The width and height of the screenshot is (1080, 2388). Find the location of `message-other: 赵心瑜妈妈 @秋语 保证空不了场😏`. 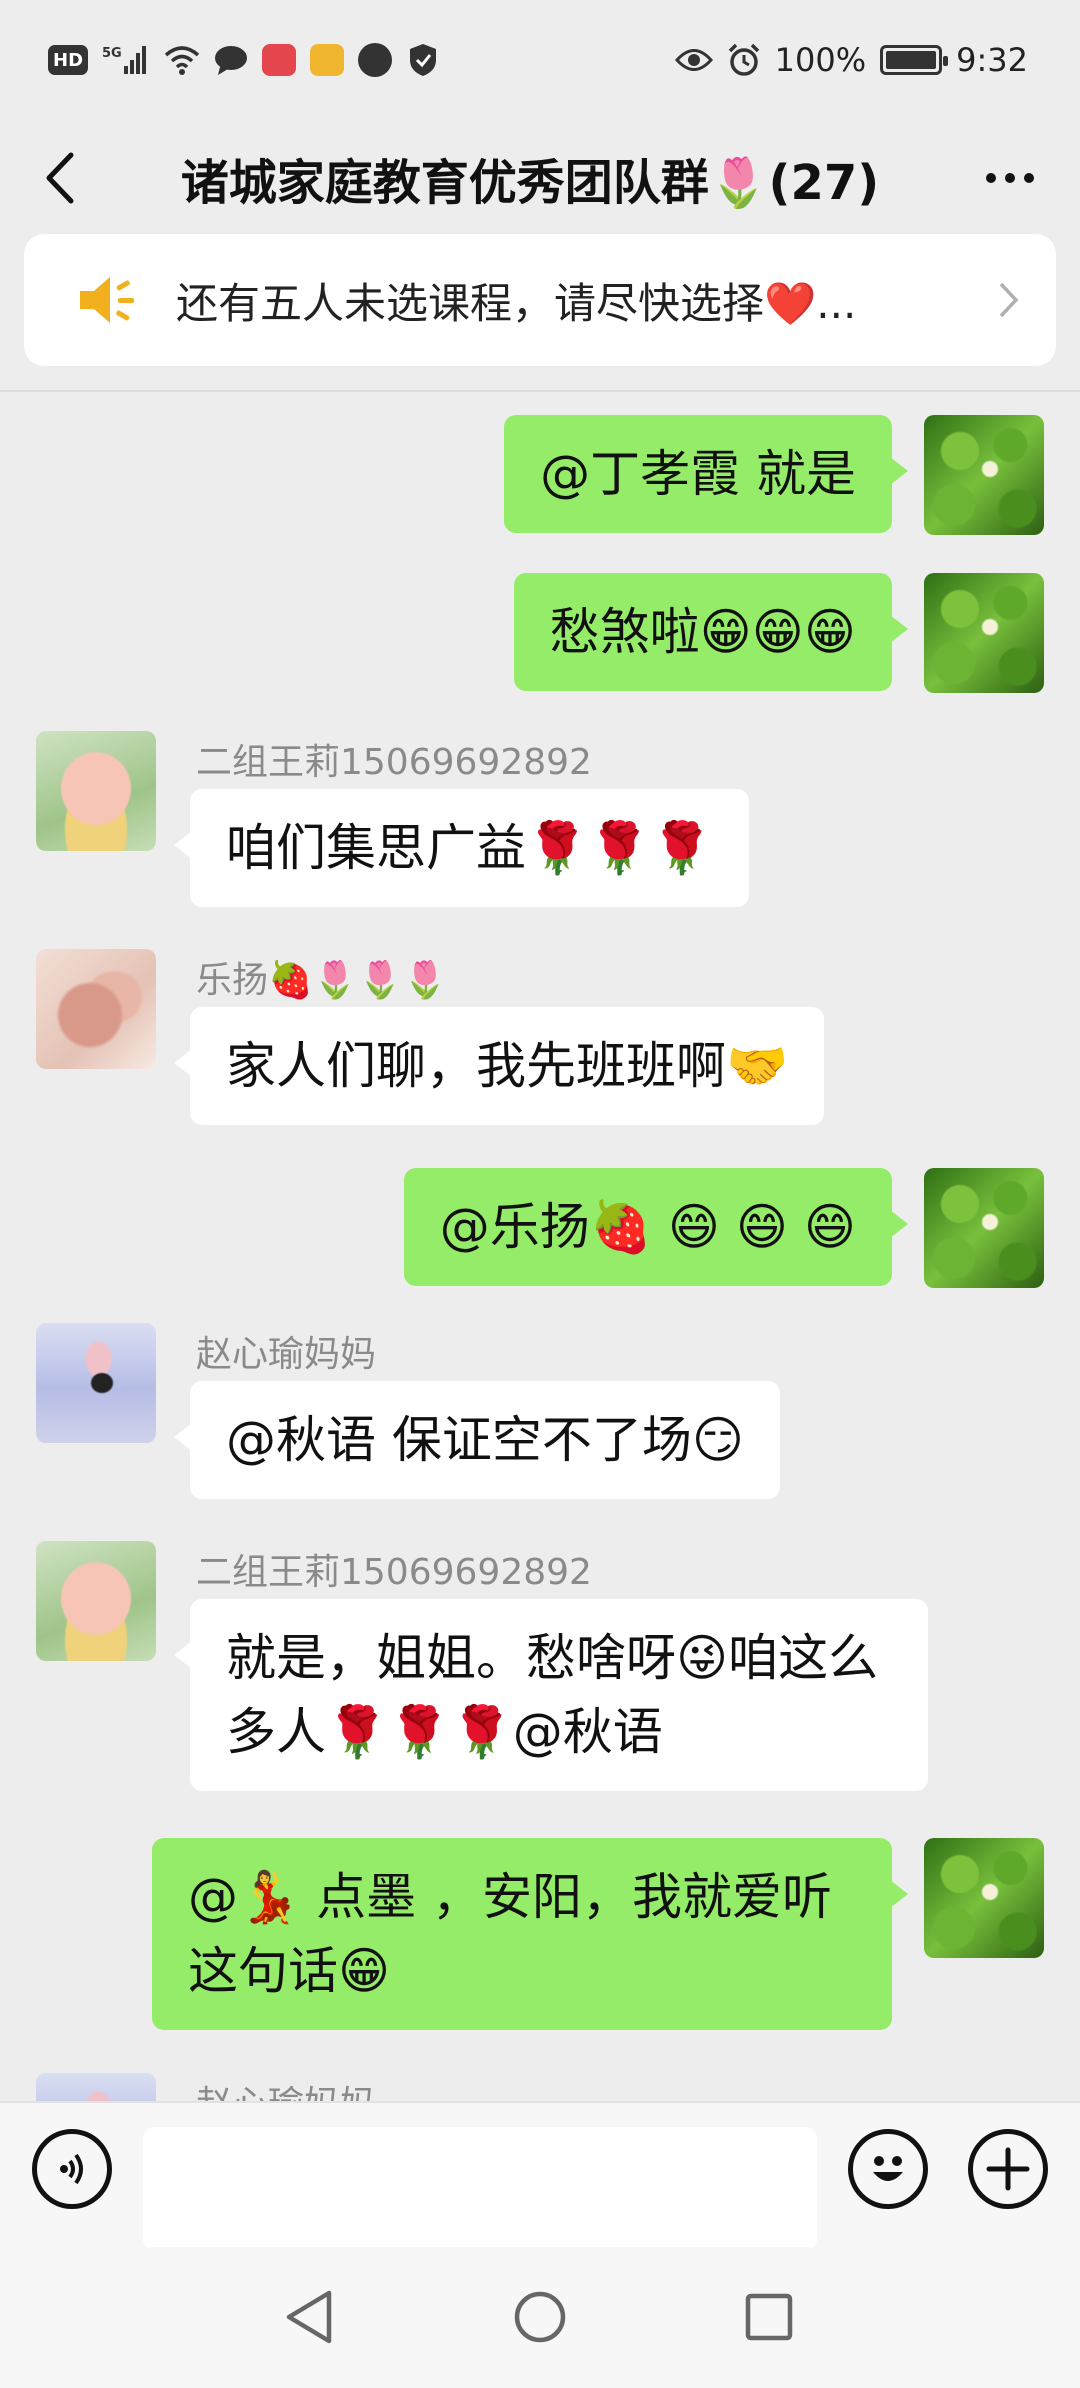

message-other: 赵心瑜妈妈 @秋语 保证空不了场😏 is located at coordinates (540, 1418).